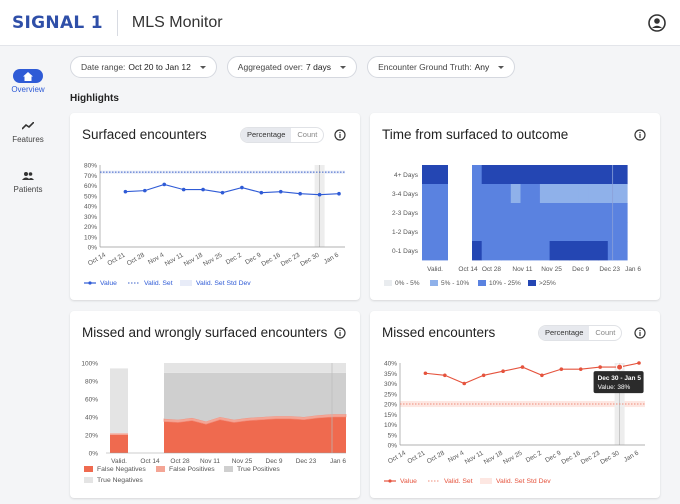  What do you see at coordinates (90, 196) in the screenshot?
I see `y-tick-label: 50%` at bounding box center [90, 196].